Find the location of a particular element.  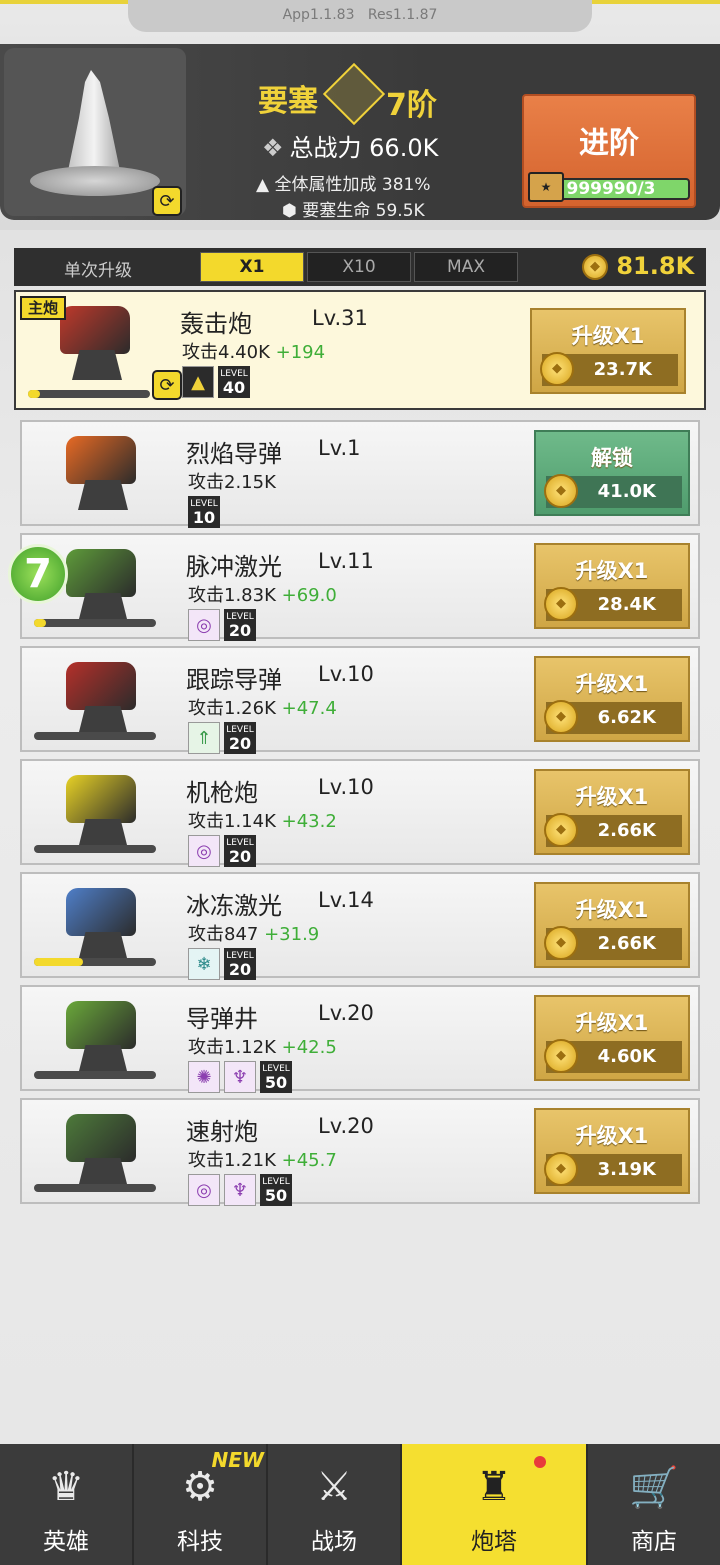

cost-value: 2.66K is located at coordinates (626, 830).